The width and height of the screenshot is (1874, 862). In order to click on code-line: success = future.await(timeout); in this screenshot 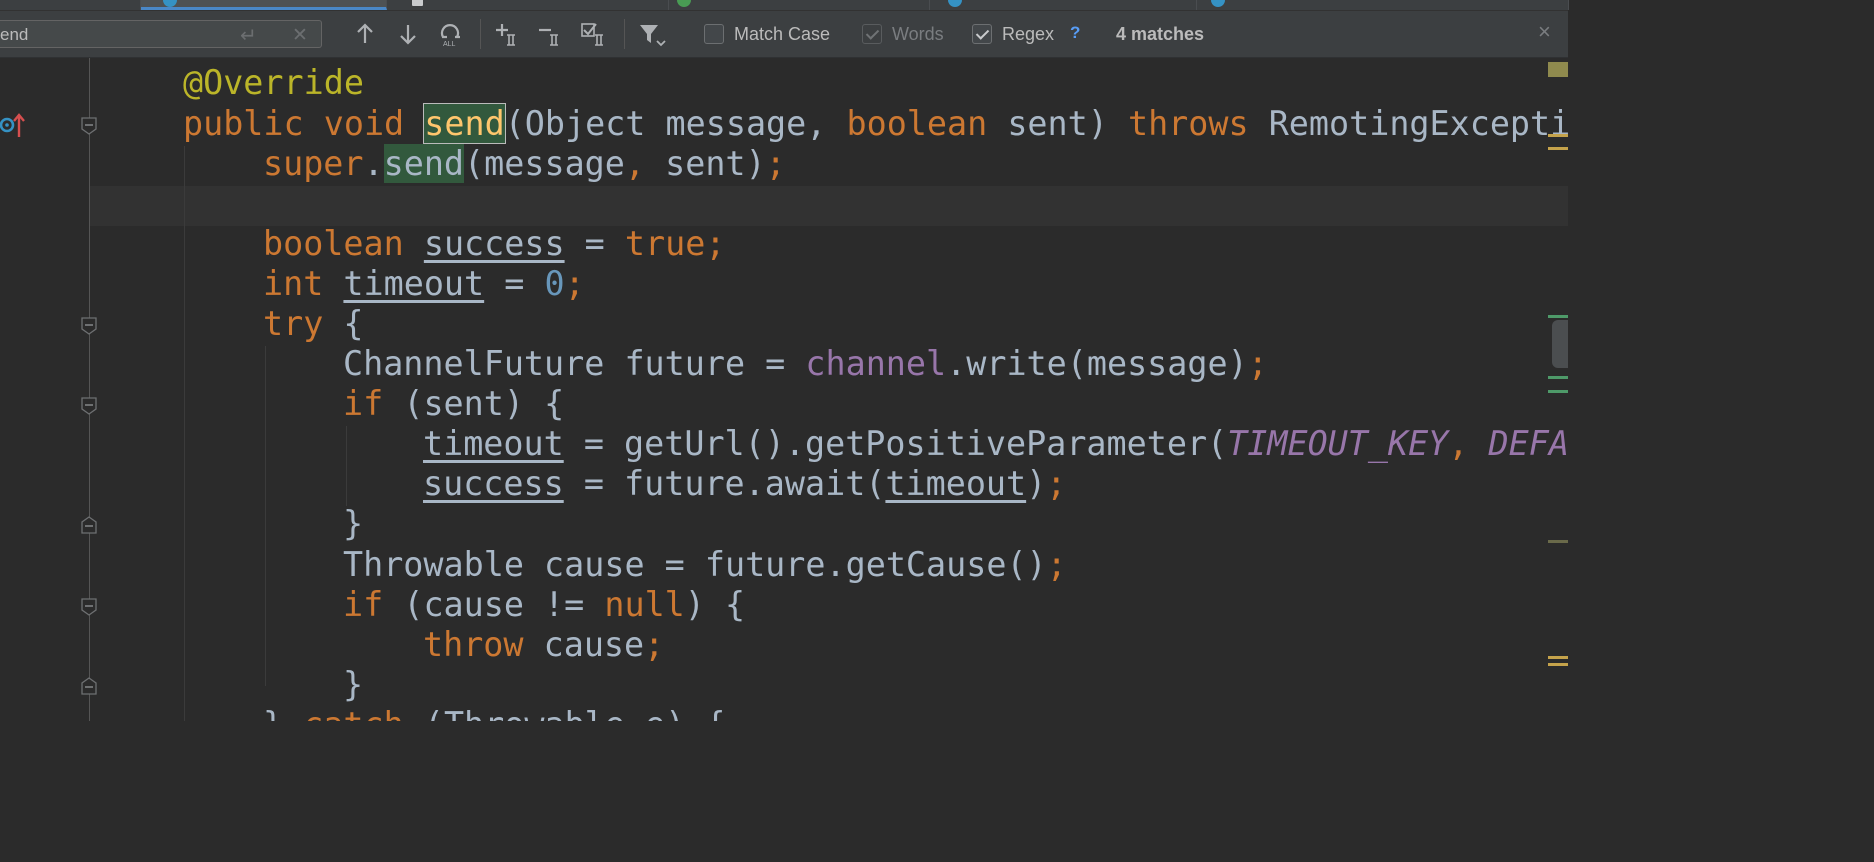, I will do `click(745, 483)`.